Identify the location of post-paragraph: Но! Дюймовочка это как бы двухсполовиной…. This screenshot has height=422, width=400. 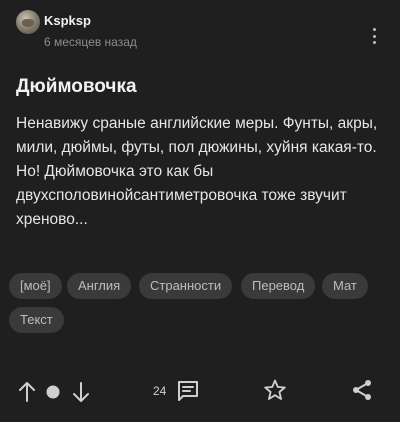
(181, 195).